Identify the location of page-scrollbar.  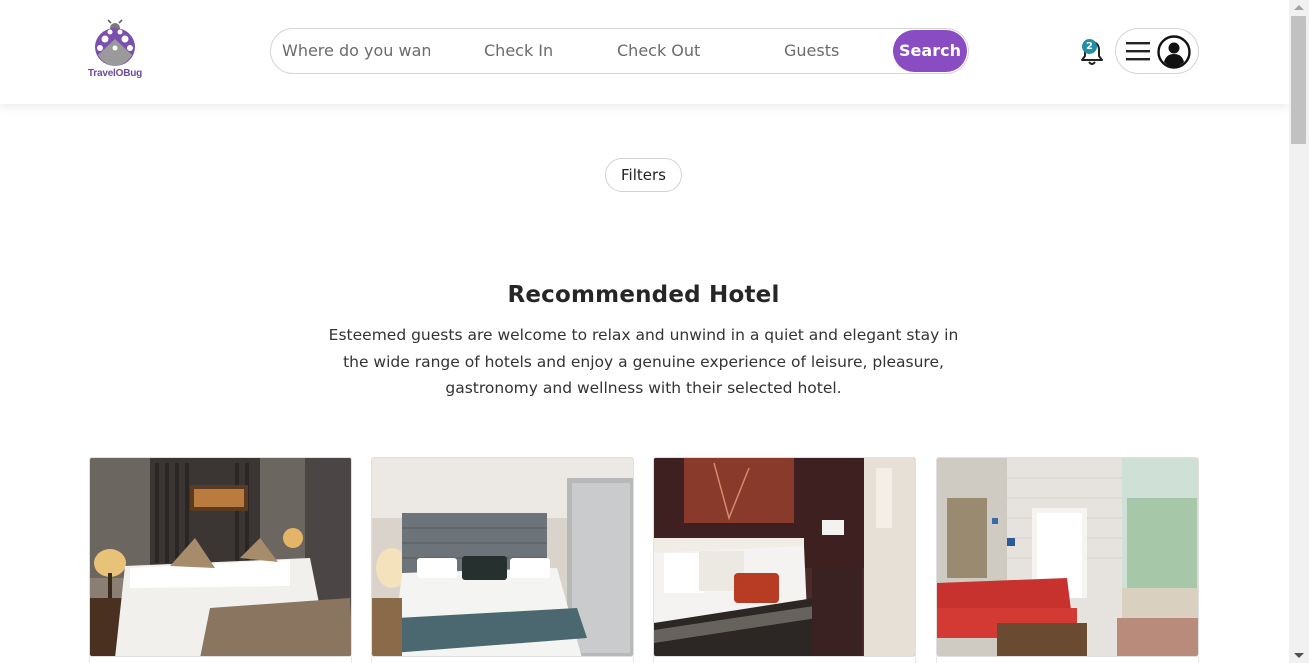
(1299, 331).